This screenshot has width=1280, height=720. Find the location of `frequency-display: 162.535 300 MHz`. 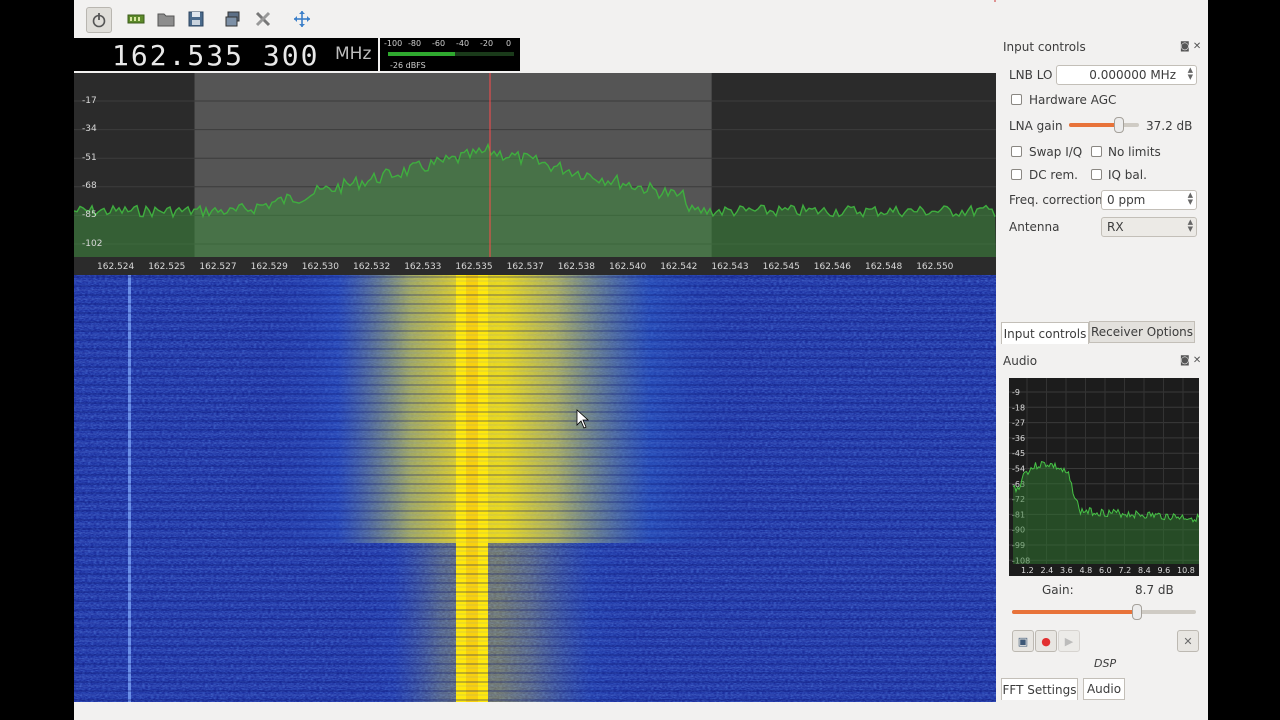

frequency-display: 162.535 300 MHz is located at coordinates (226, 55).